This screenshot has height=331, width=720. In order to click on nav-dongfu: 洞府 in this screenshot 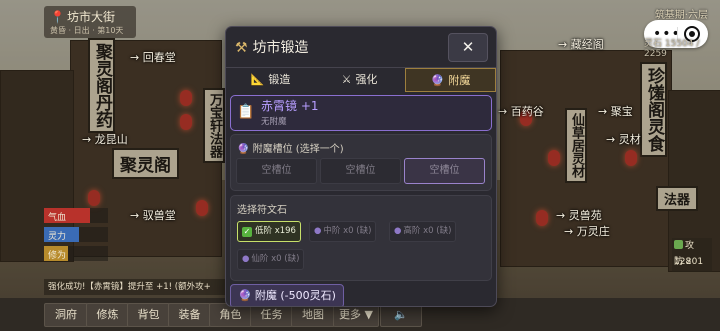, I will do `click(66, 315)`.